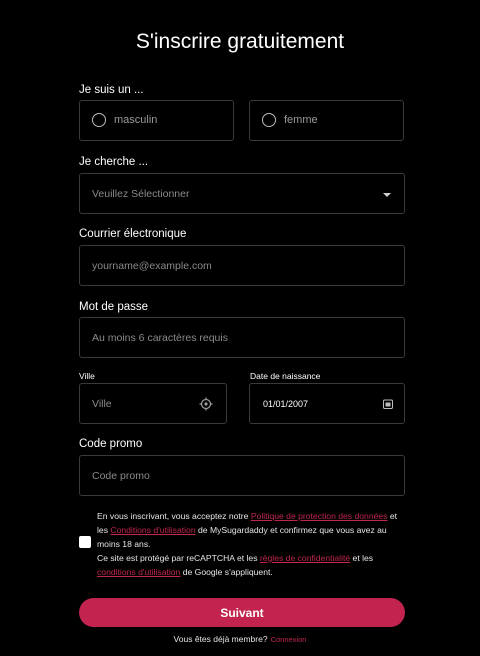 The image size is (480, 656). I want to click on calendar-icon, so click(388, 404).